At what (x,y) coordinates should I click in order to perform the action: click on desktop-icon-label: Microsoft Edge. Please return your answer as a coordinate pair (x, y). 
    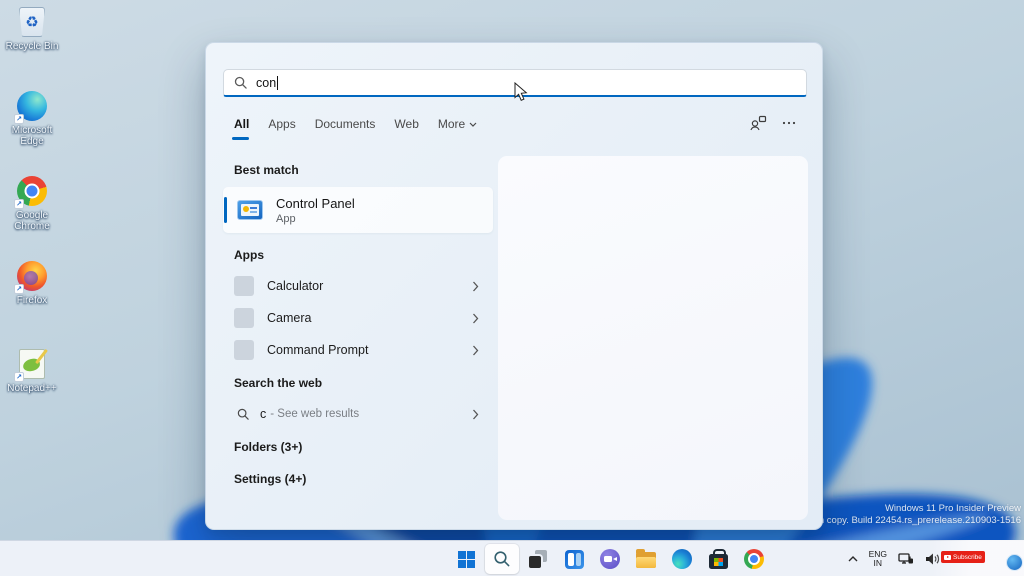
    Looking at the image, I should click on (32, 136).